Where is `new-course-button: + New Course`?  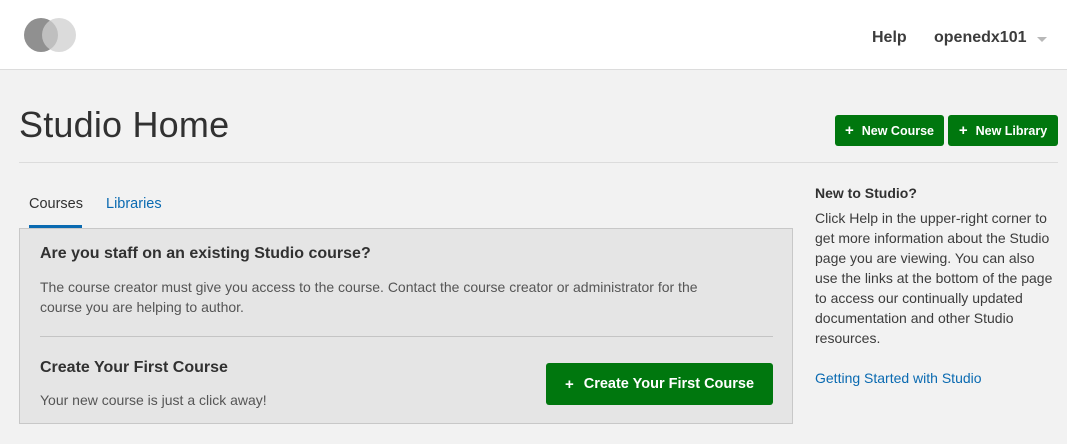
new-course-button: + New Course is located at coordinates (889, 130).